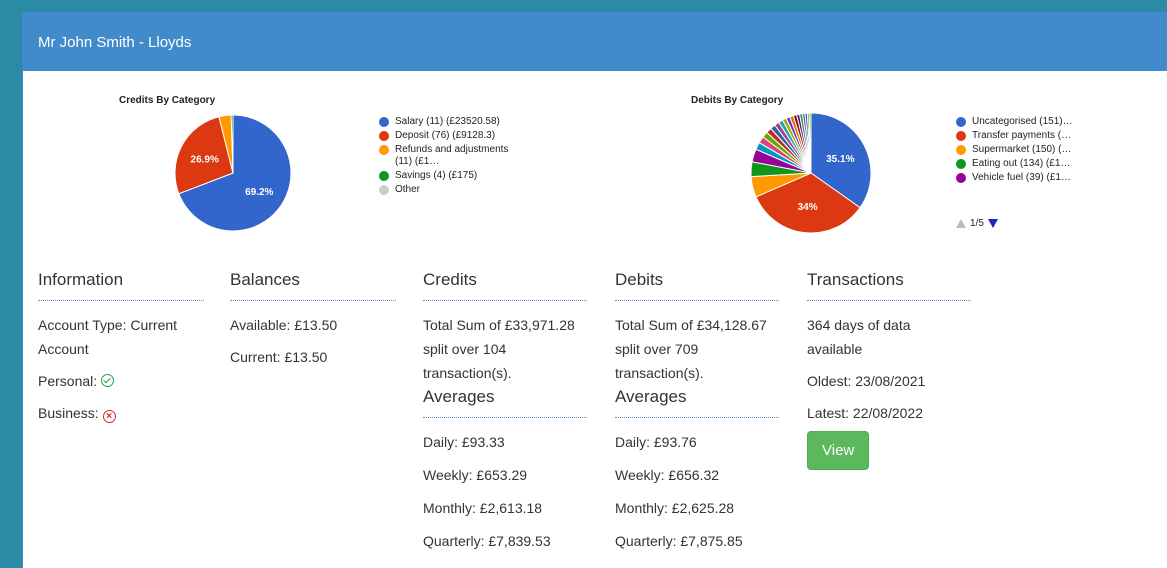 Image resolution: width=1167 pixels, height=568 pixels. I want to click on business-row: Business: ×, so click(121, 413).